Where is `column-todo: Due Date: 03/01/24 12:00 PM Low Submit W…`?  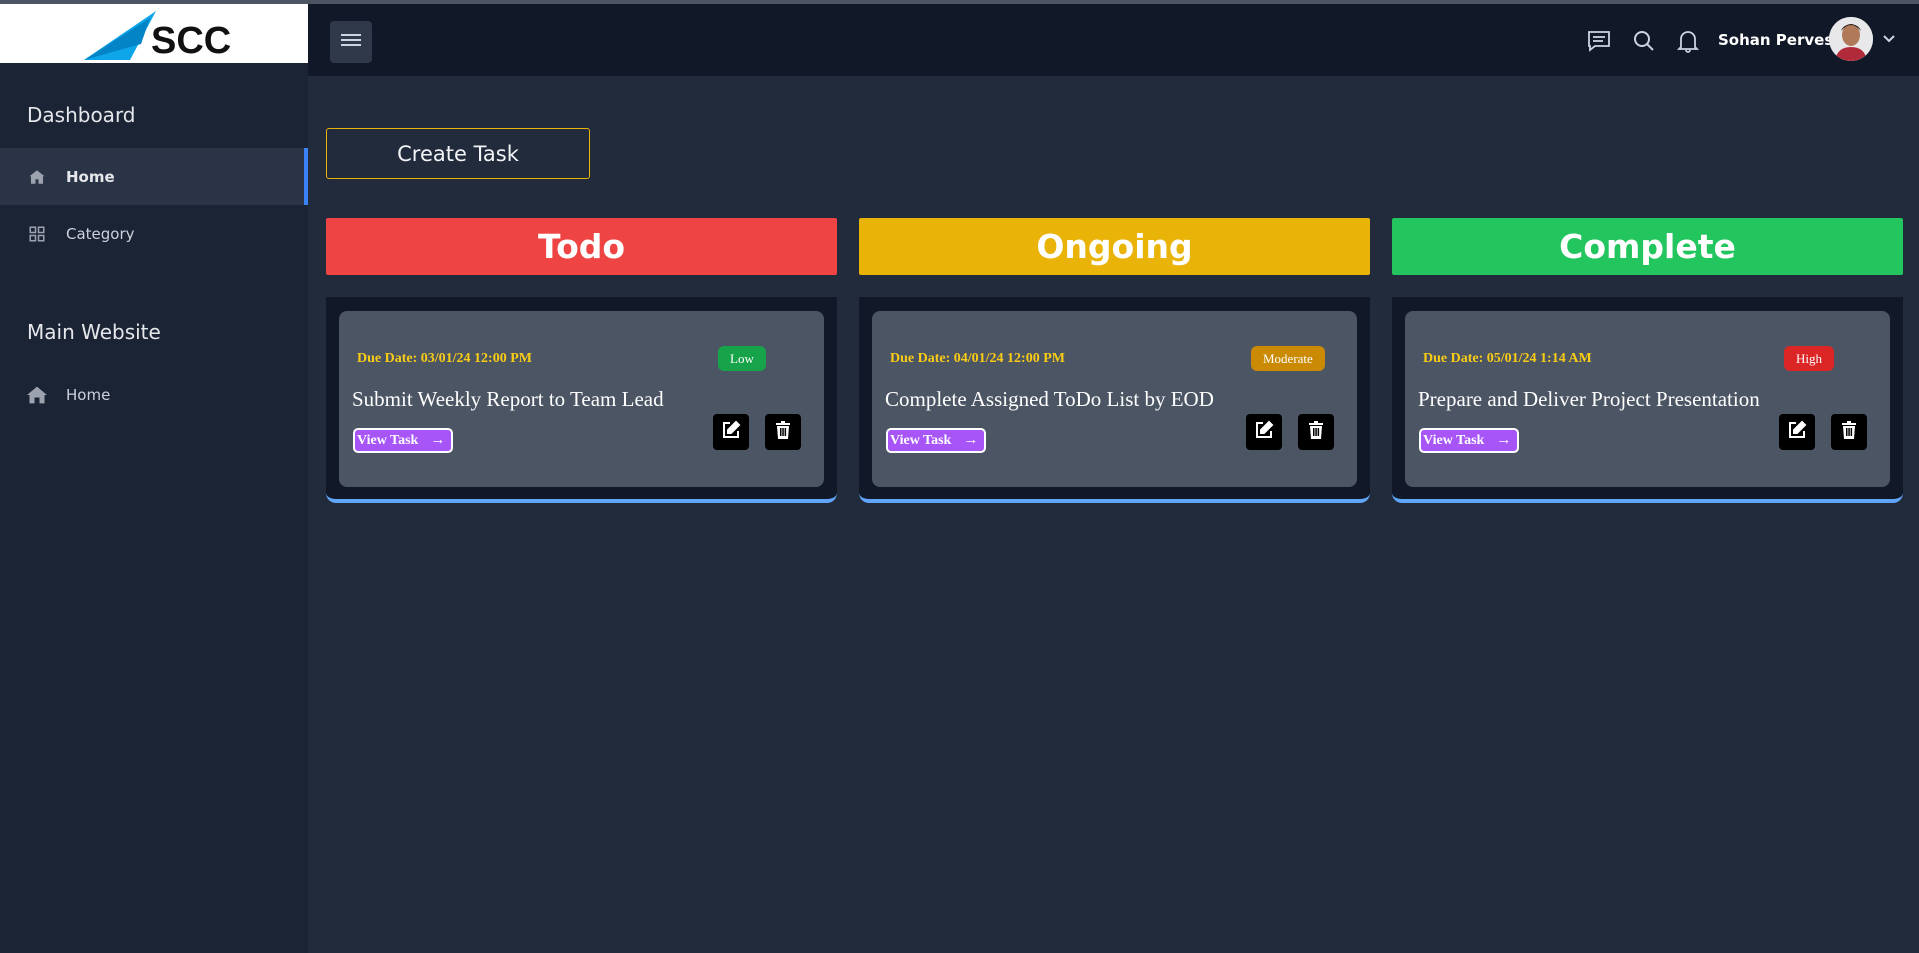
column-todo: Due Date: 03/01/24 12:00 PM Low Submit W… is located at coordinates (581, 400).